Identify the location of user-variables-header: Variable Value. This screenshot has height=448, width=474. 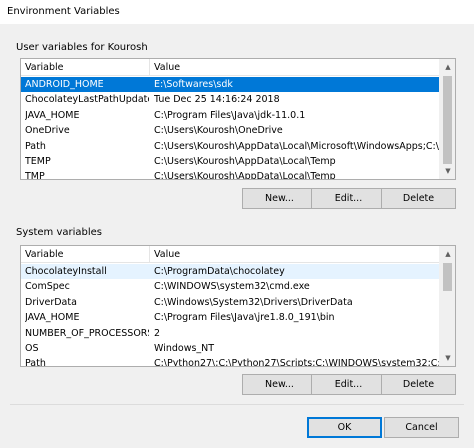
(230, 67).